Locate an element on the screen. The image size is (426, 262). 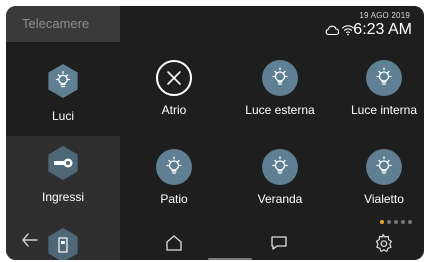
sidebar-footer is located at coordinates (63, 241).